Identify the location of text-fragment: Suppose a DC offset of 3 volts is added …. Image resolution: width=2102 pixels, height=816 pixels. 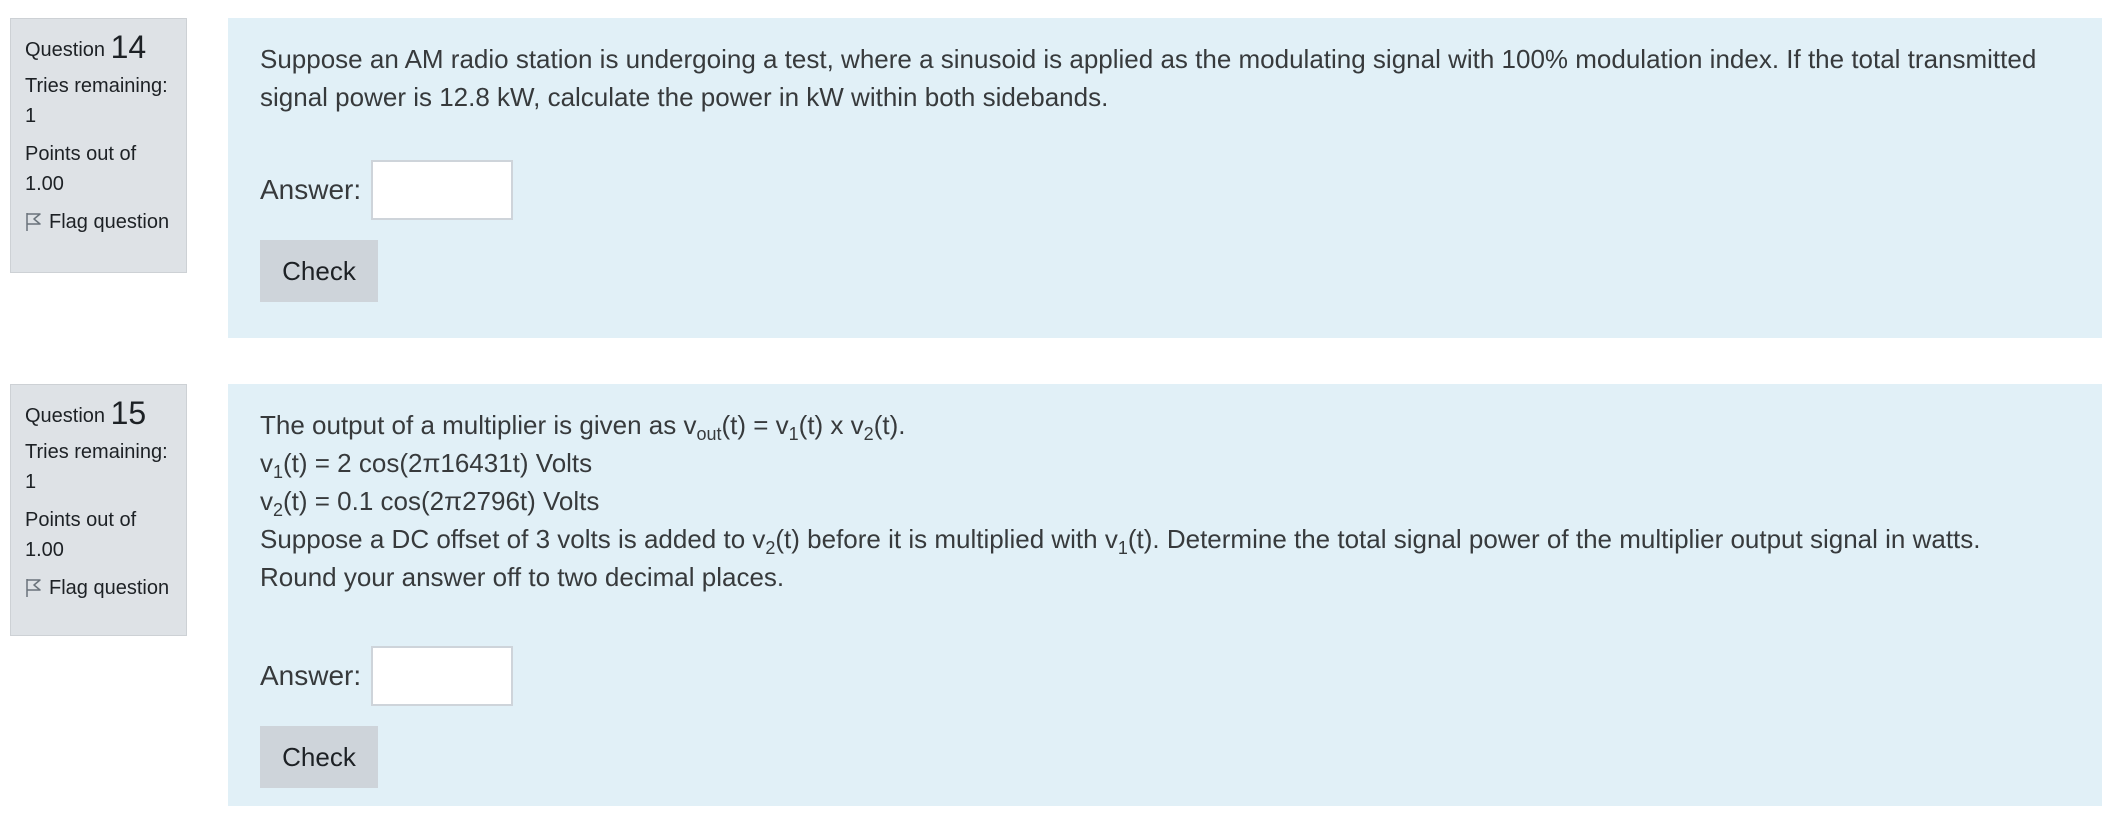
(513, 539).